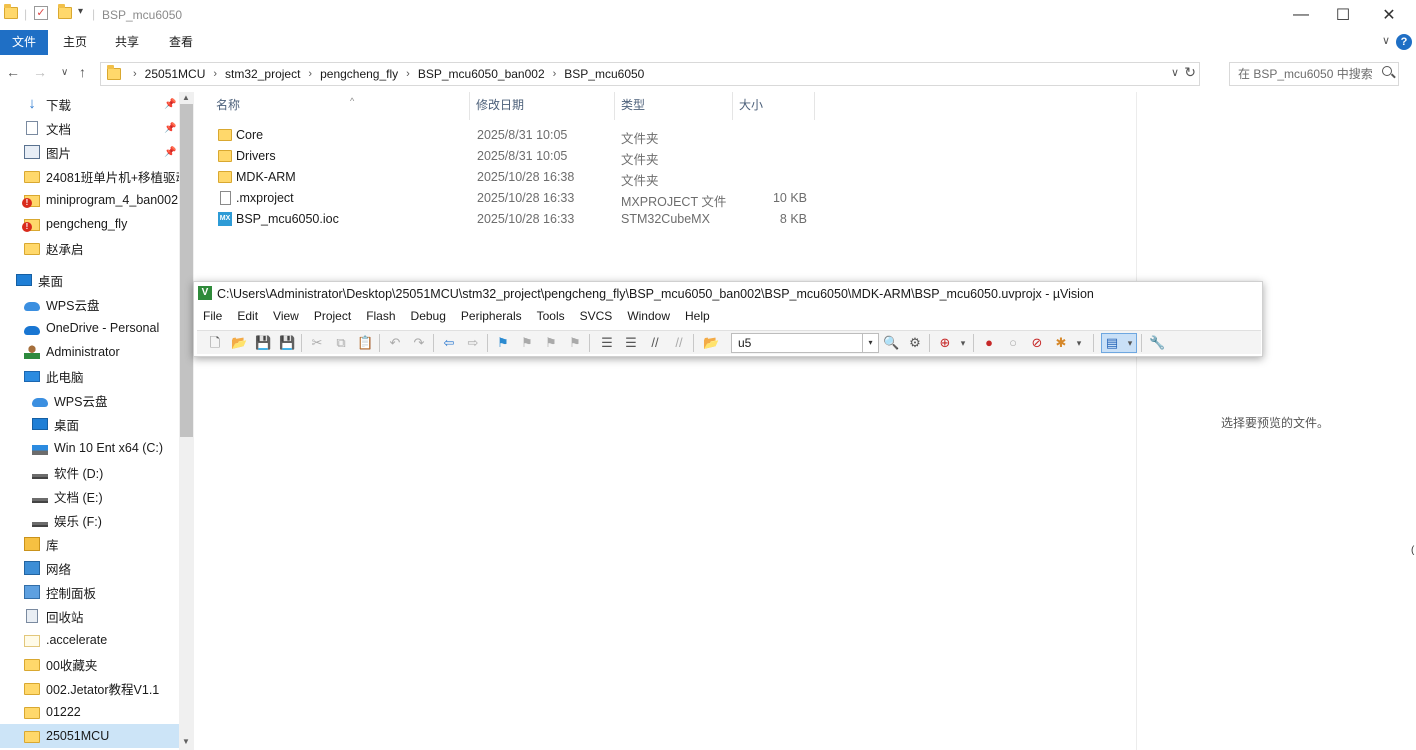 The width and height of the screenshot is (1416, 750). I want to click on breadcrumb-item: stm32_project, so click(262, 74).